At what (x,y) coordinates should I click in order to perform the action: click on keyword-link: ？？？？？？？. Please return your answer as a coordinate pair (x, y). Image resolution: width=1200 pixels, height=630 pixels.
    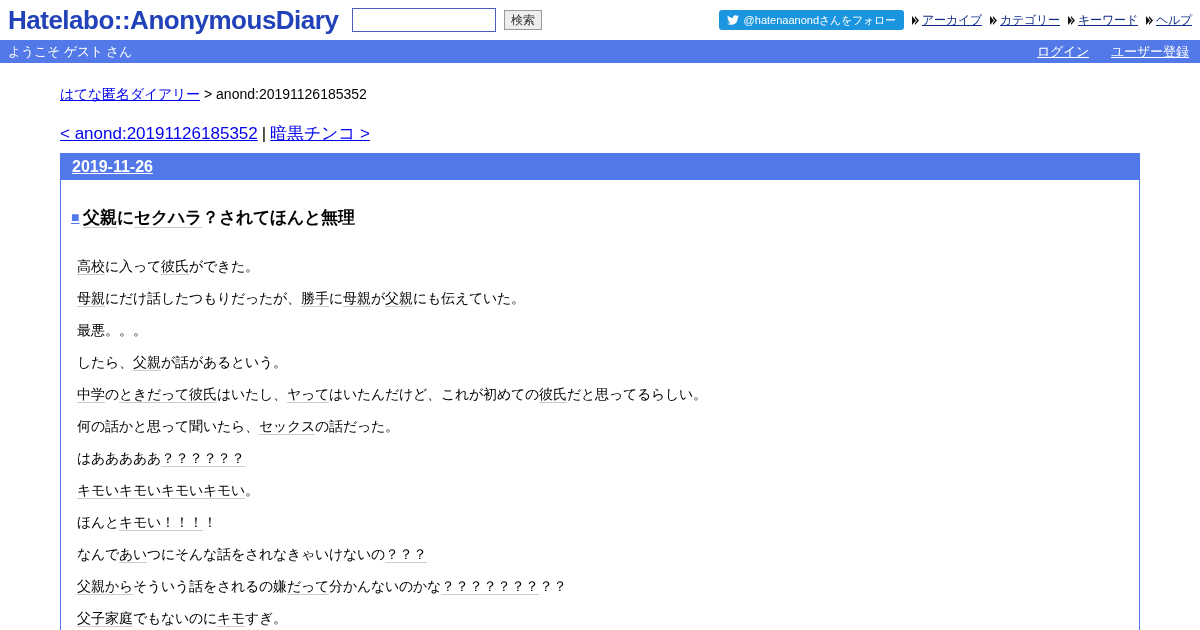
    Looking at the image, I should click on (490, 586).